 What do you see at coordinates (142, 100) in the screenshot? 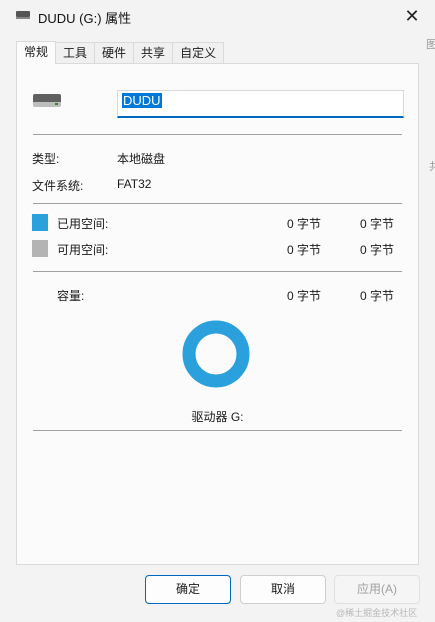
I see `drive-name-value: DUDU` at bounding box center [142, 100].